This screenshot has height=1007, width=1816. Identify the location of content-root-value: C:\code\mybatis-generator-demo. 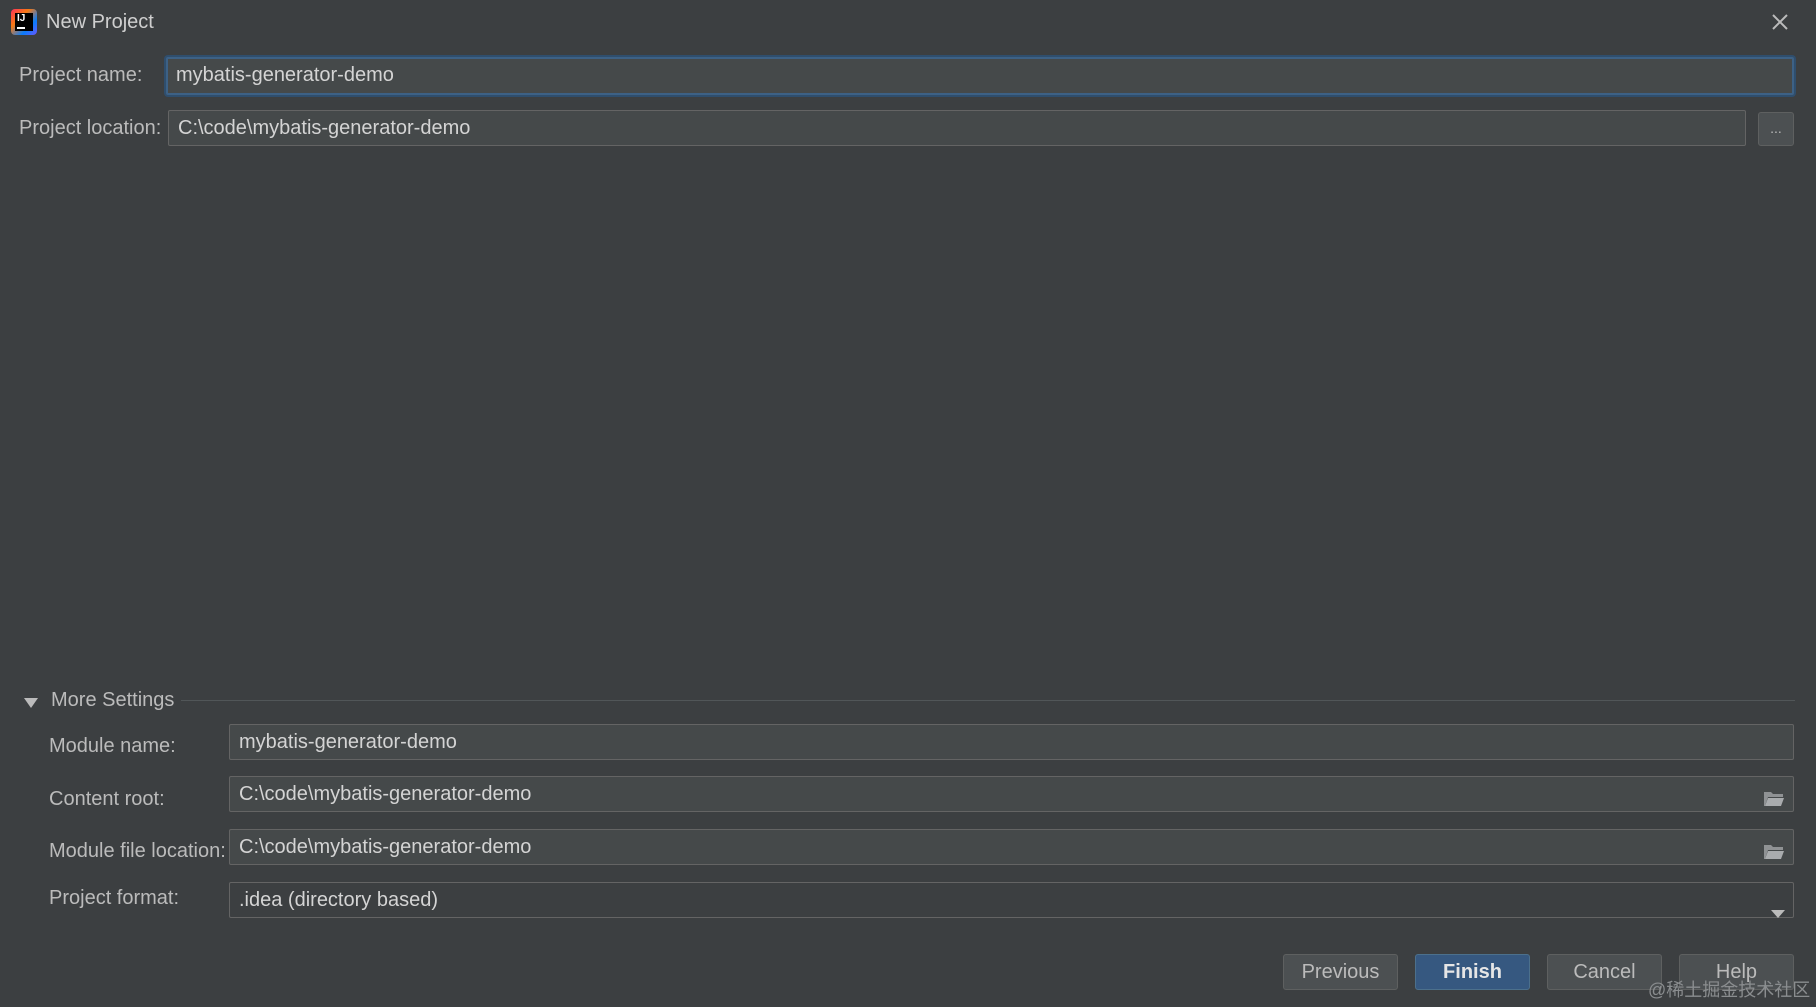
(385, 794).